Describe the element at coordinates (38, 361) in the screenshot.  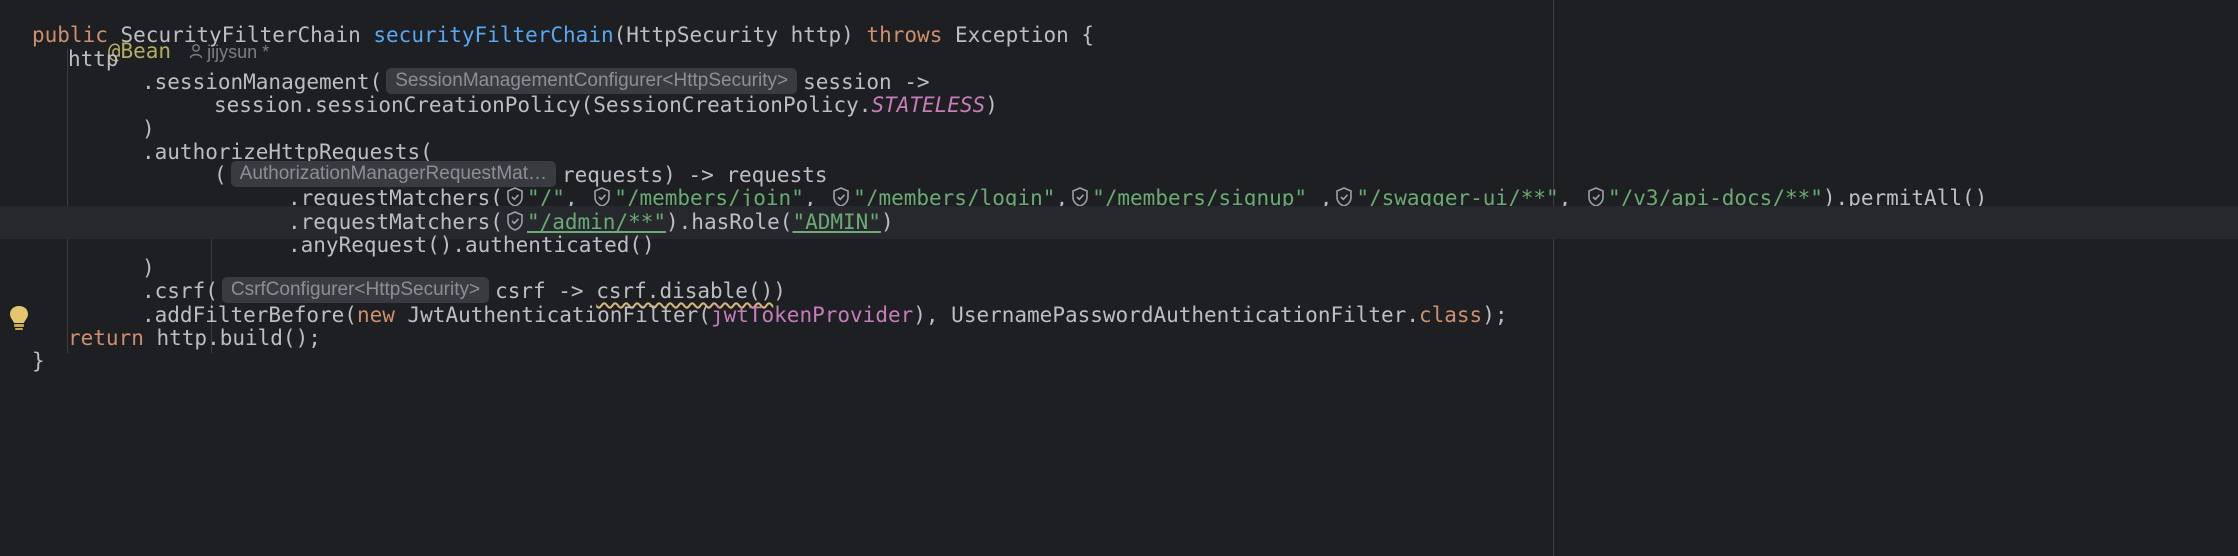
I see `closing-brace: }` at that location.